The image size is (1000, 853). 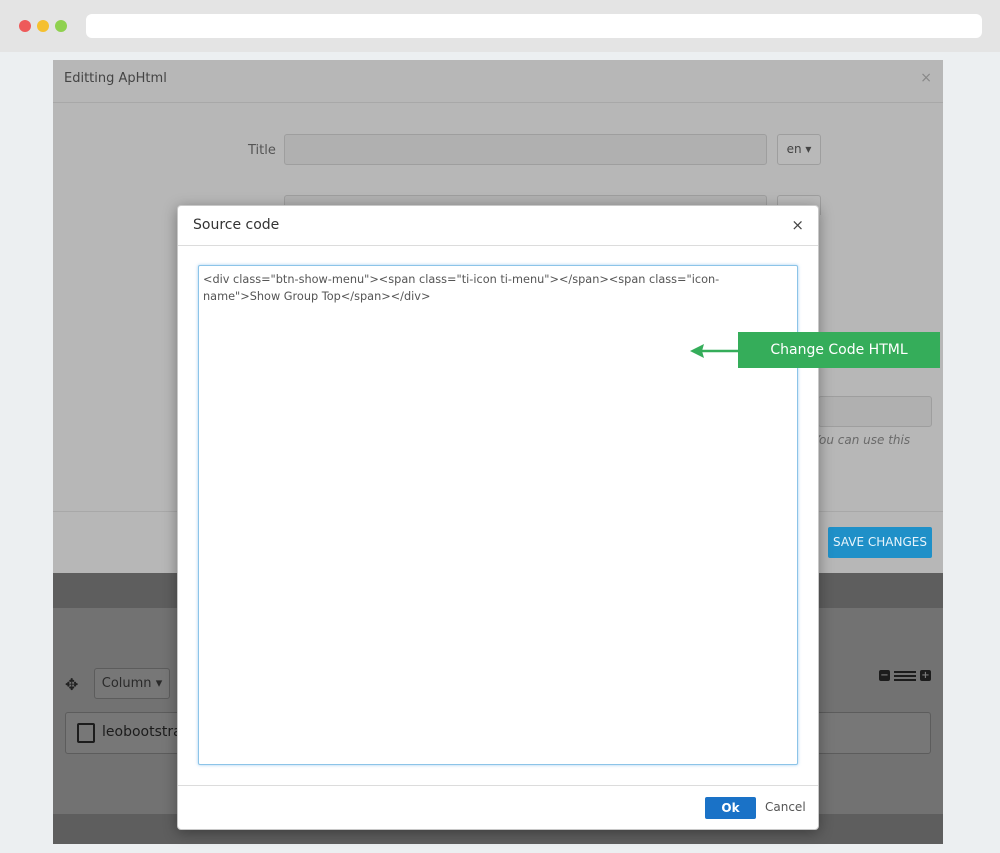 What do you see at coordinates (925, 675) in the screenshot?
I see `plus-icon: +` at bounding box center [925, 675].